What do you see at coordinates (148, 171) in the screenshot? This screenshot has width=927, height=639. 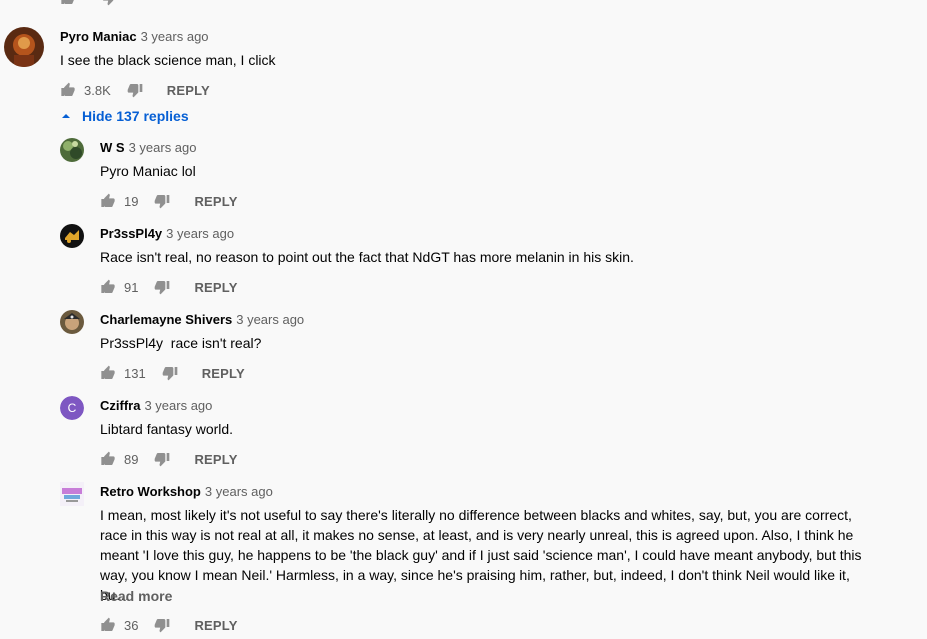 I see `comment-text: Pyro Maniac lol` at bounding box center [148, 171].